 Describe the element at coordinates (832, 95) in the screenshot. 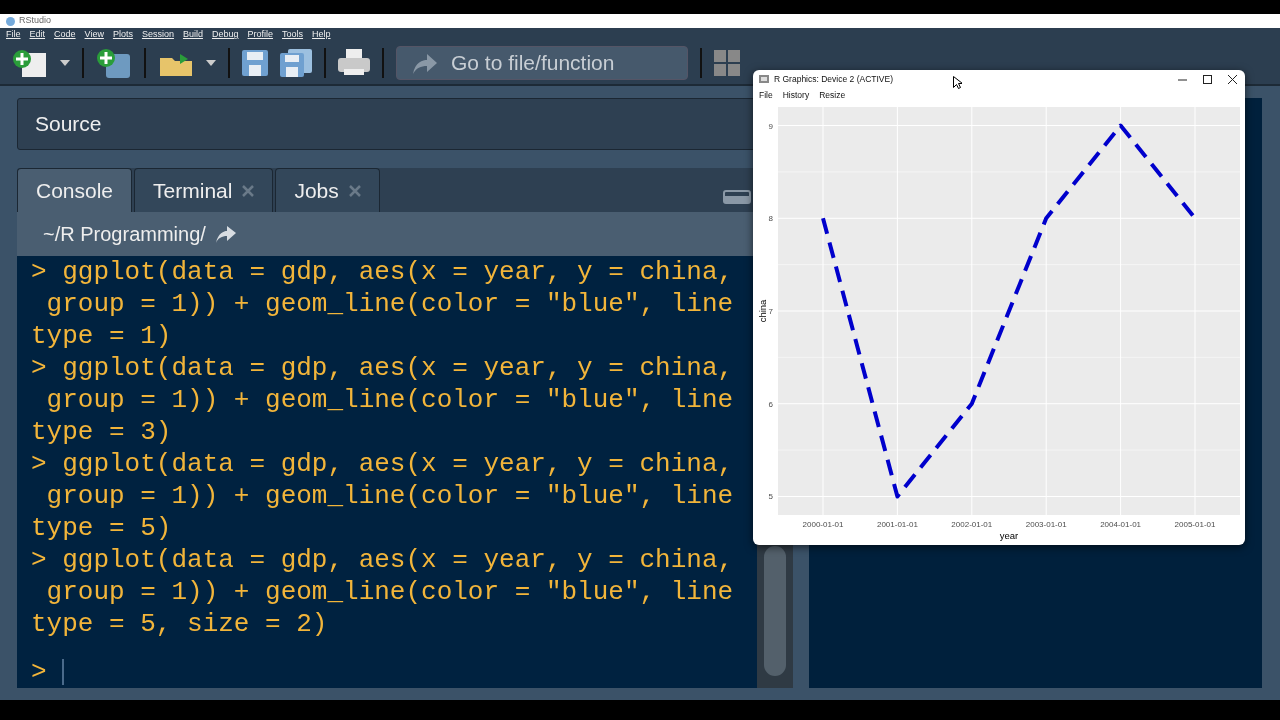

I see `menu-item: Resize` at that location.